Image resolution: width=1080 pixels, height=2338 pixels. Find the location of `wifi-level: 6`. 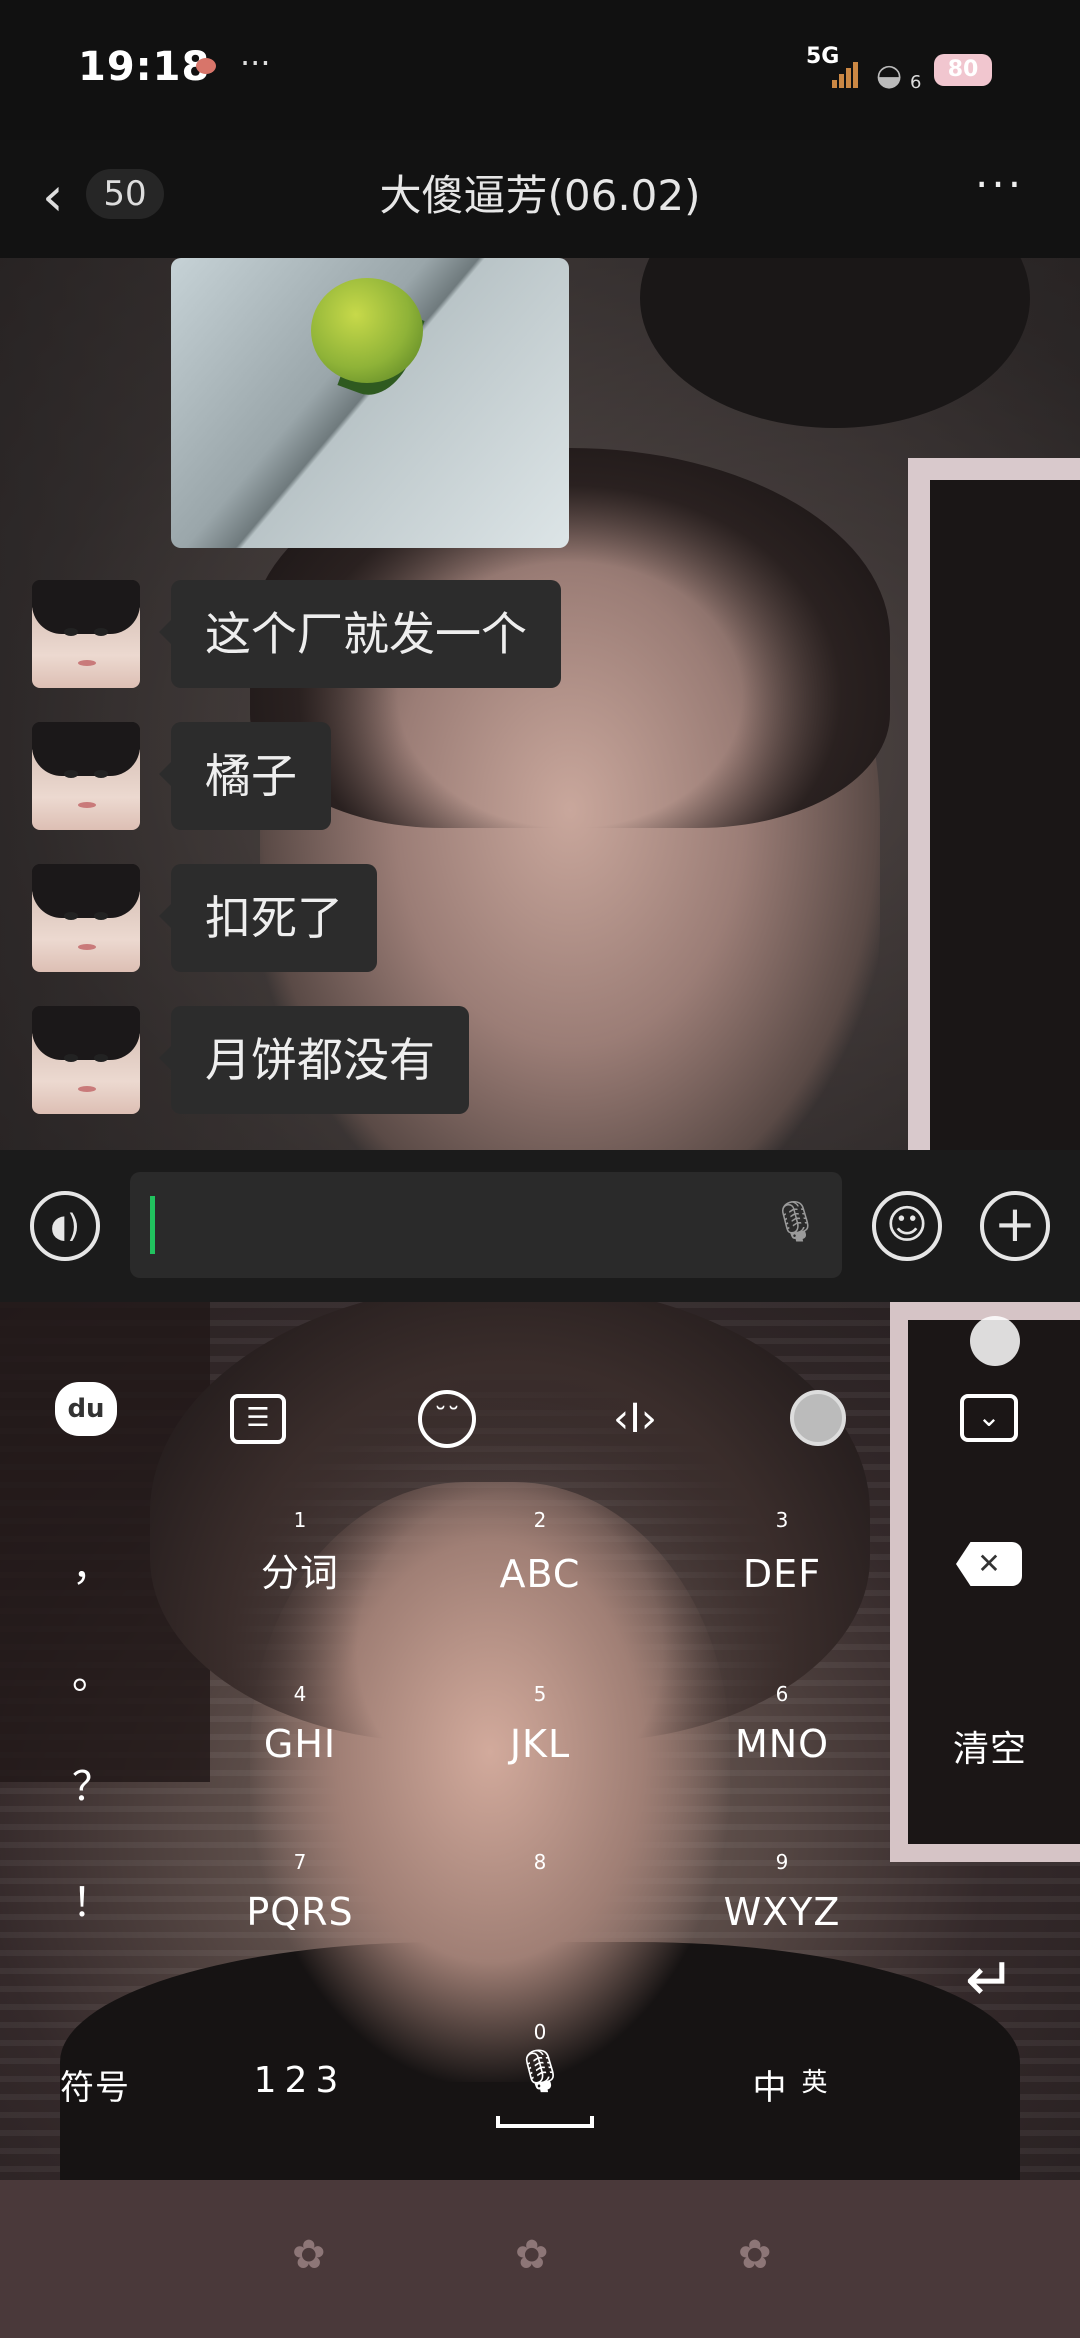

wifi-level: 6 is located at coordinates (916, 82).